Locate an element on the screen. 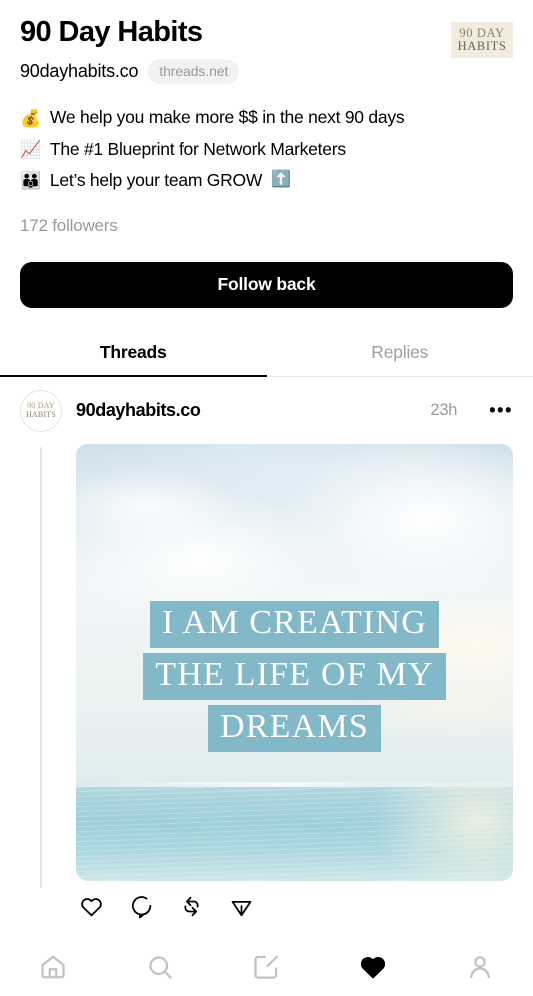 The width and height of the screenshot is (533, 996). family-emoji: 👪 is located at coordinates (30, 180).